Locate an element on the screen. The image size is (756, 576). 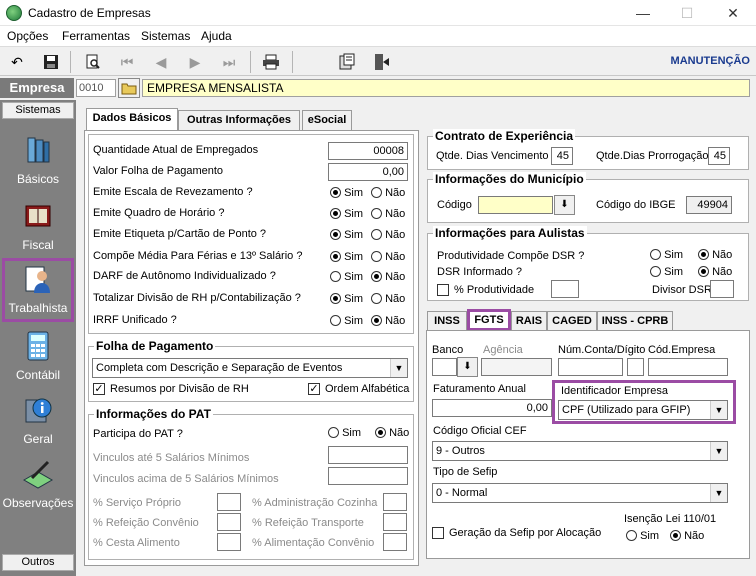
empresa-code-field: 0010 is located at coordinates (96, 88).